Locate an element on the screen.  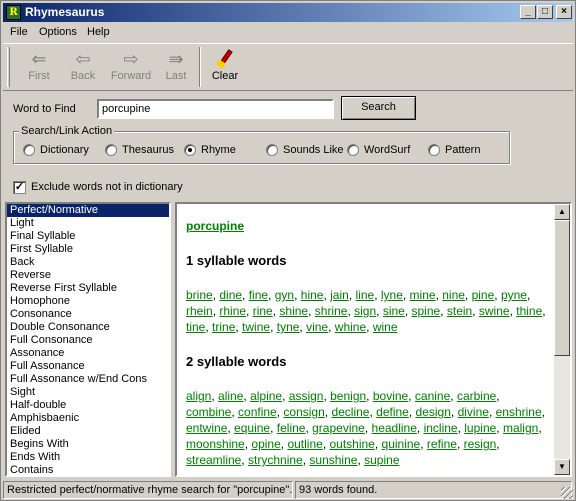
rhyme-type-item: Homophone is located at coordinates (88, 301).